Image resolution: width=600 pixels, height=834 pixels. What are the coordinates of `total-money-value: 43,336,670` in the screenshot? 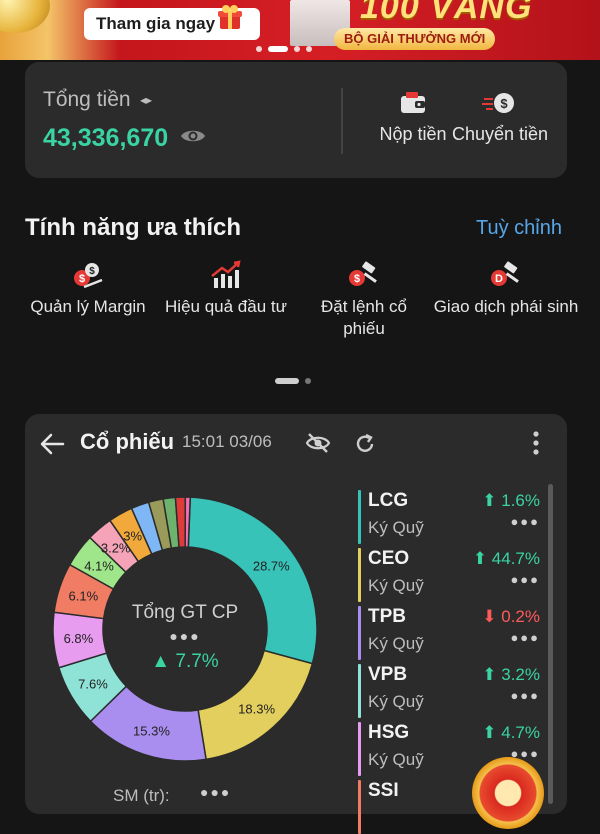 It's located at (106, 138).